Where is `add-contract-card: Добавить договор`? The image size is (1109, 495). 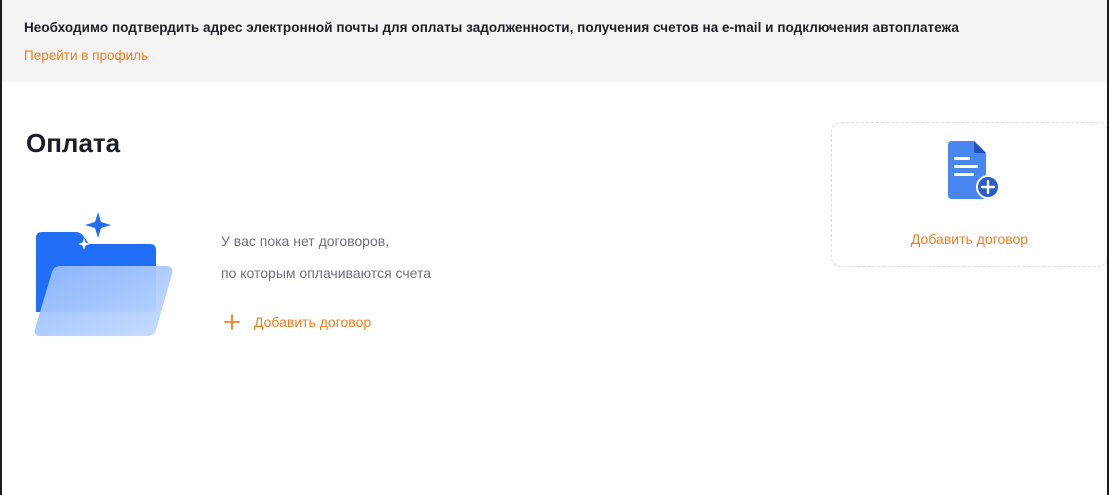
add-contract-card: Добавить договор is located at coordinates (969, 194).